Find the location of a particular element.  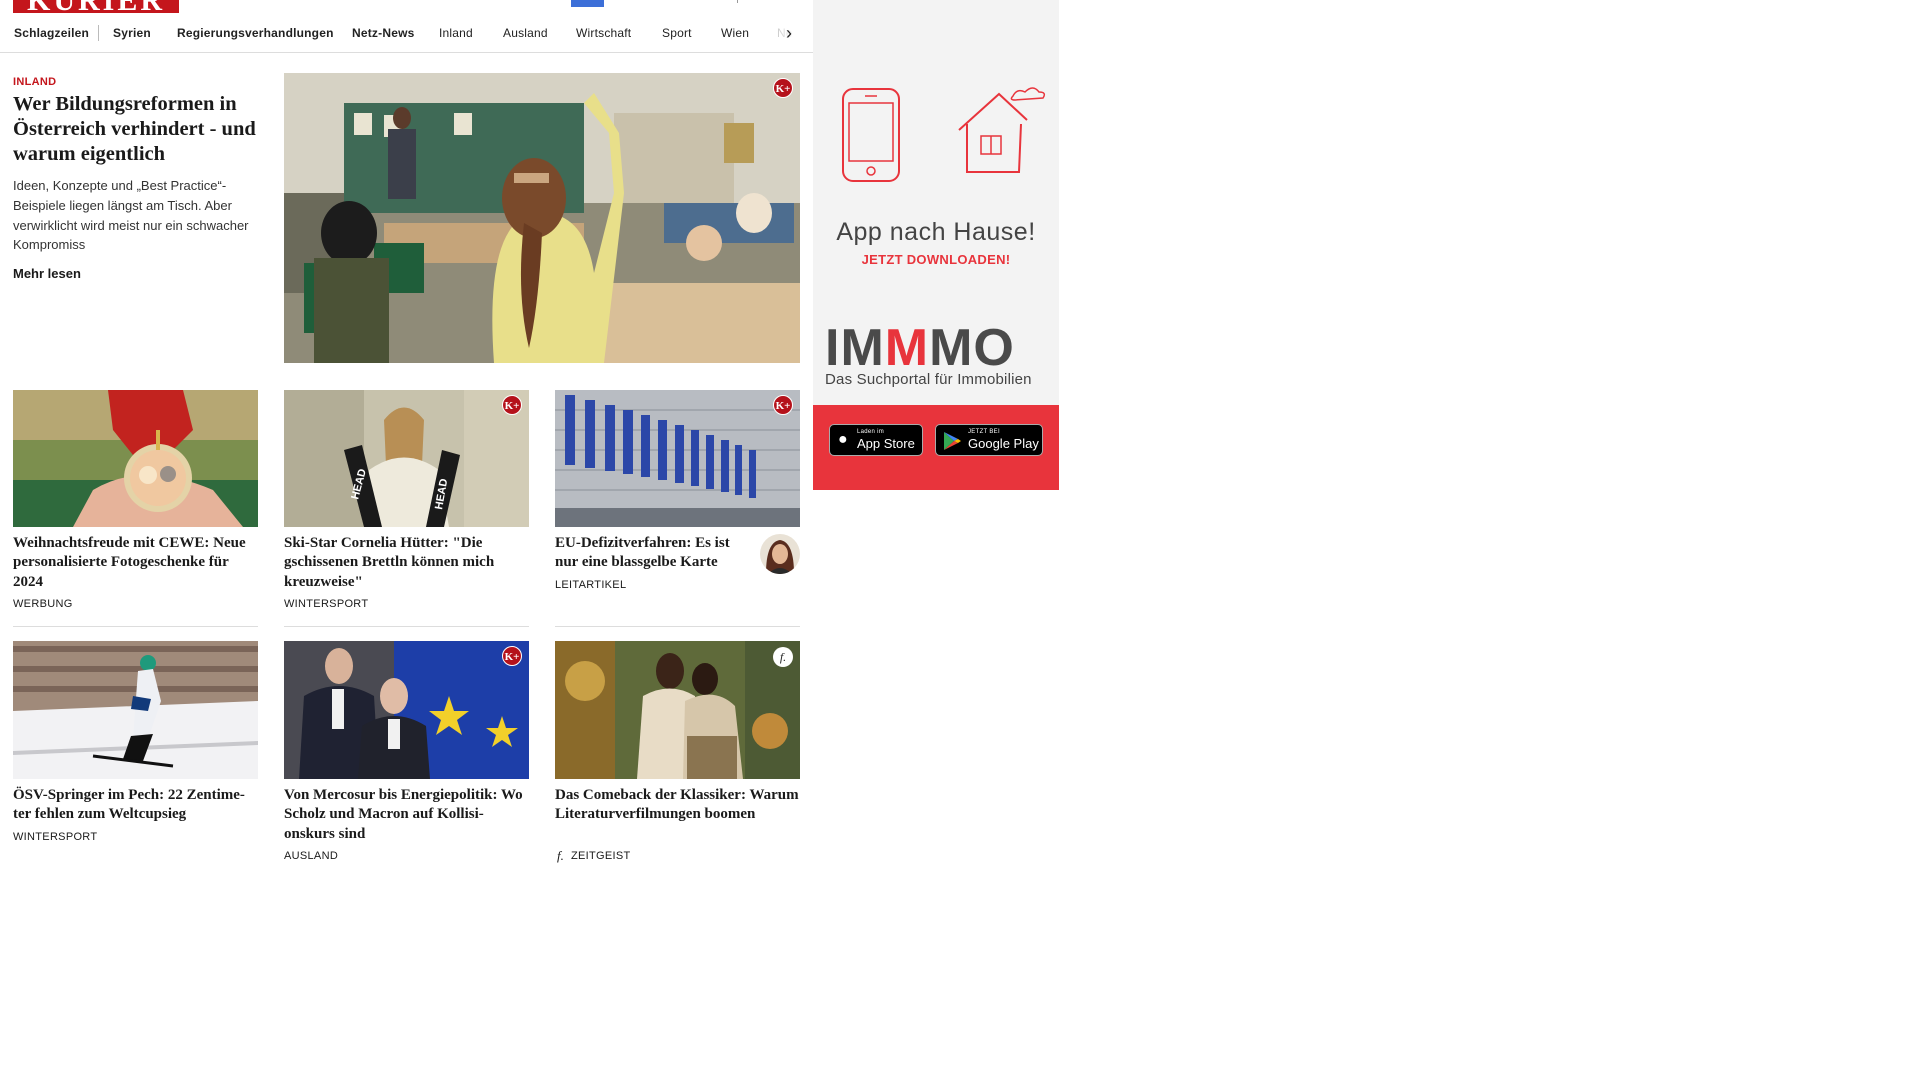

immmo-logo: IMMMO is located at coordinates (920, 348).